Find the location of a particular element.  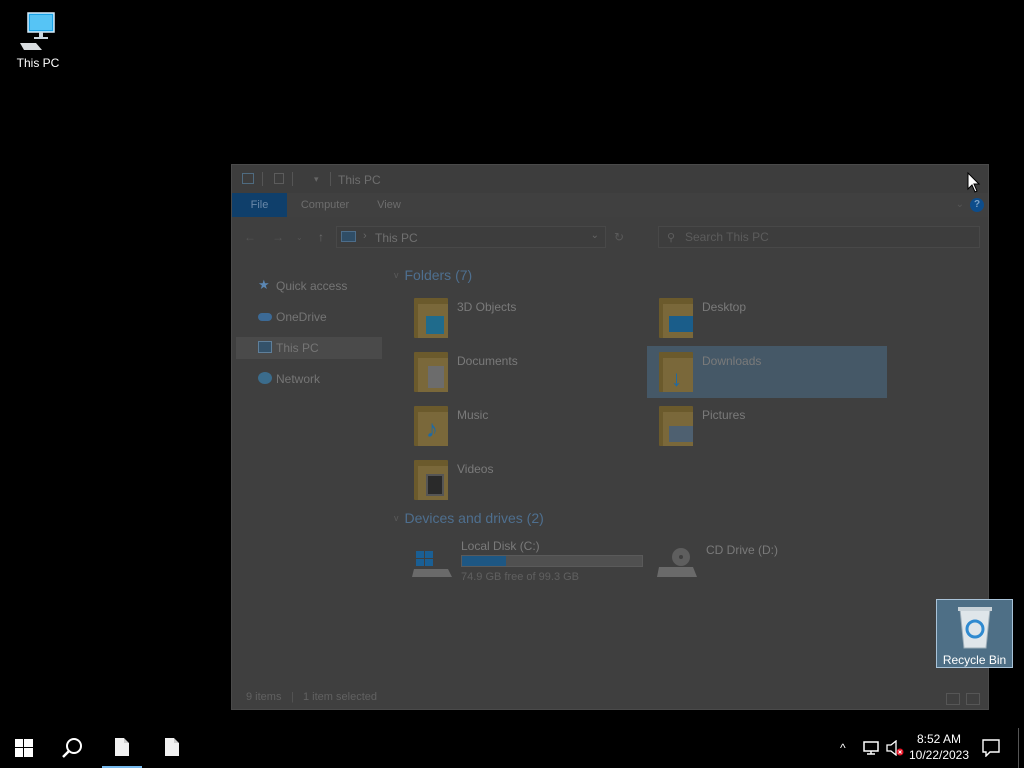

volume-muted-icon is located at coordinates (895, 748).